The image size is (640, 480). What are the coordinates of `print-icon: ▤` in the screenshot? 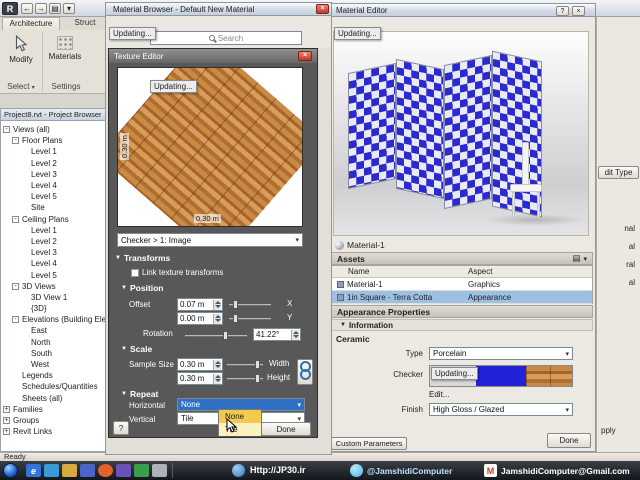 It's located at (55, 8).